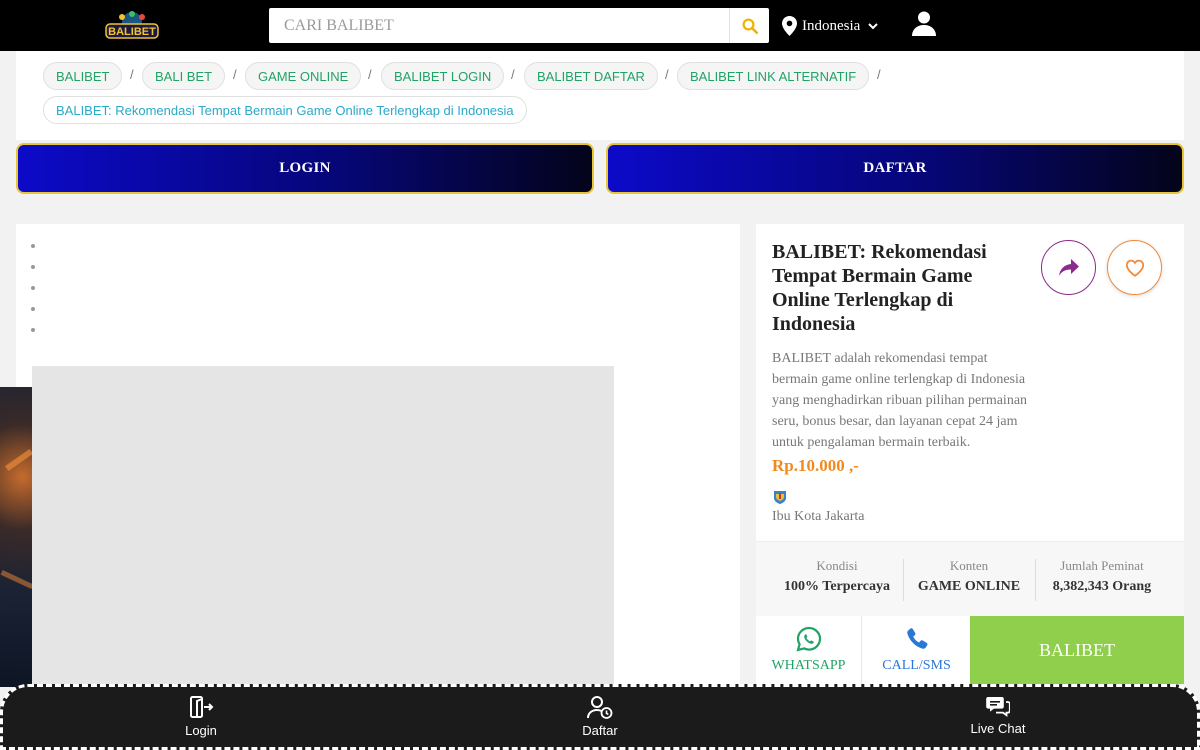 Image resolution: width=1200 pixels, height=750 pixels. Describe the element at coordinates (916, 638) in the screenshot. I see `phone-icon` at that location.